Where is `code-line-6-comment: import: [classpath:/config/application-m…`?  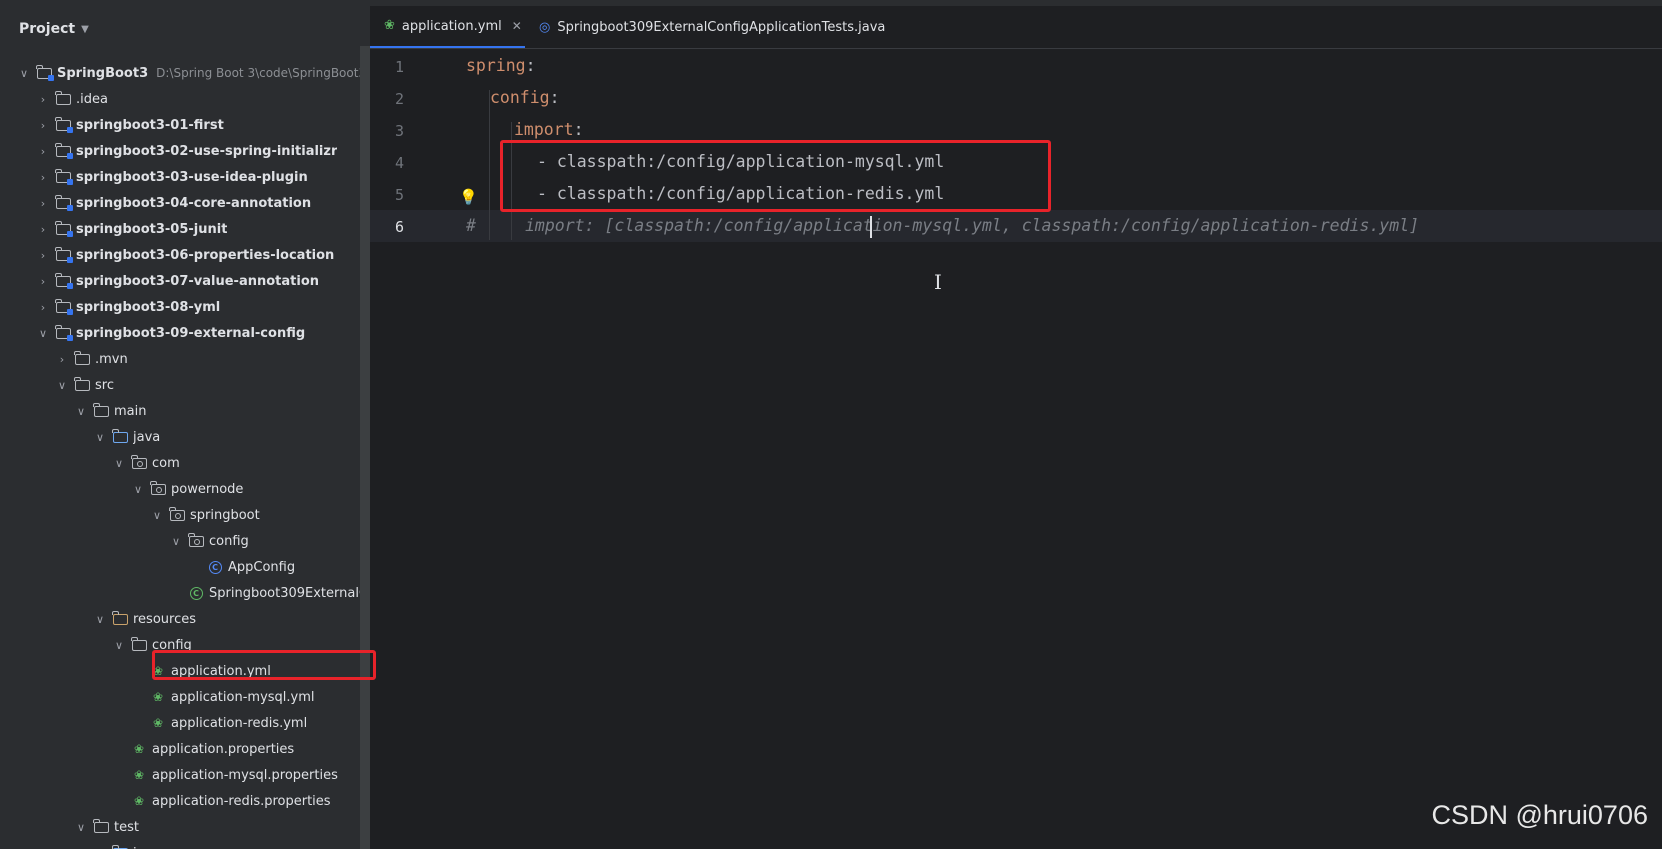 code-line-6-comment: import: [classpath:/config/application-m… is located at coordinates (972, 225).